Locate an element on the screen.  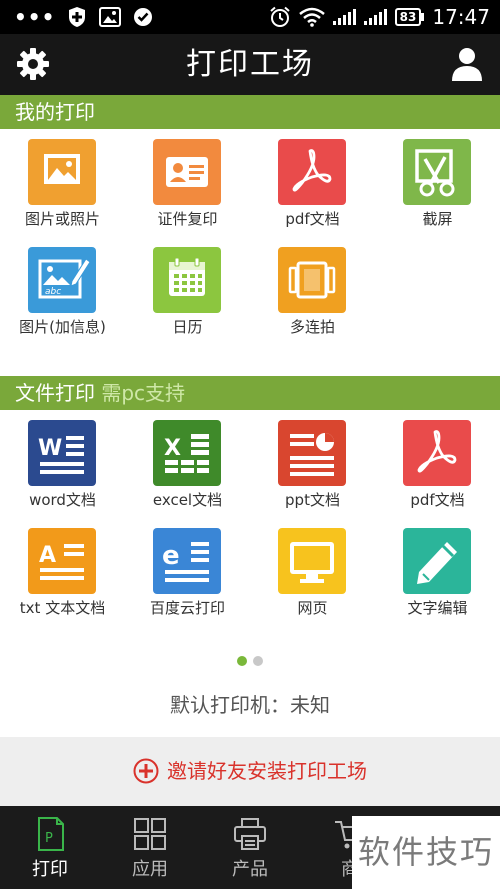
grid-item-label: word文档 is located at coordinates (62, 500).